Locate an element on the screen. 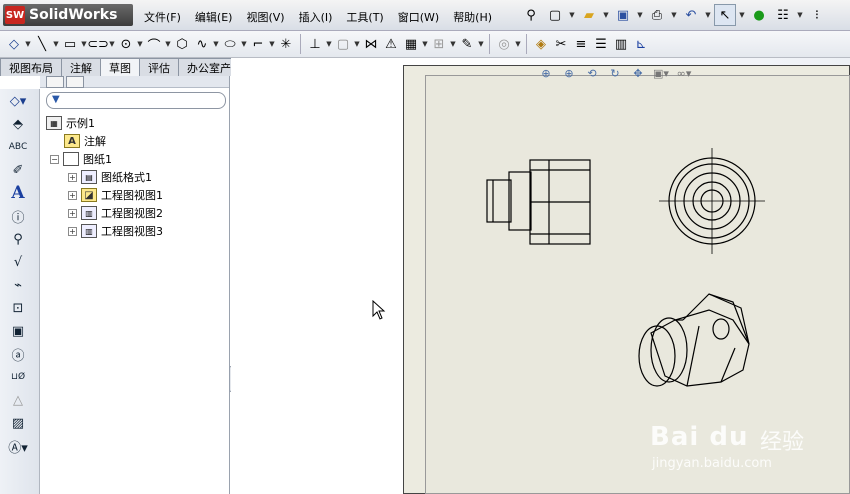 The height and width of the screenshot is (494, 850). line-icon: ╲ is located at coordinates (42, 44).